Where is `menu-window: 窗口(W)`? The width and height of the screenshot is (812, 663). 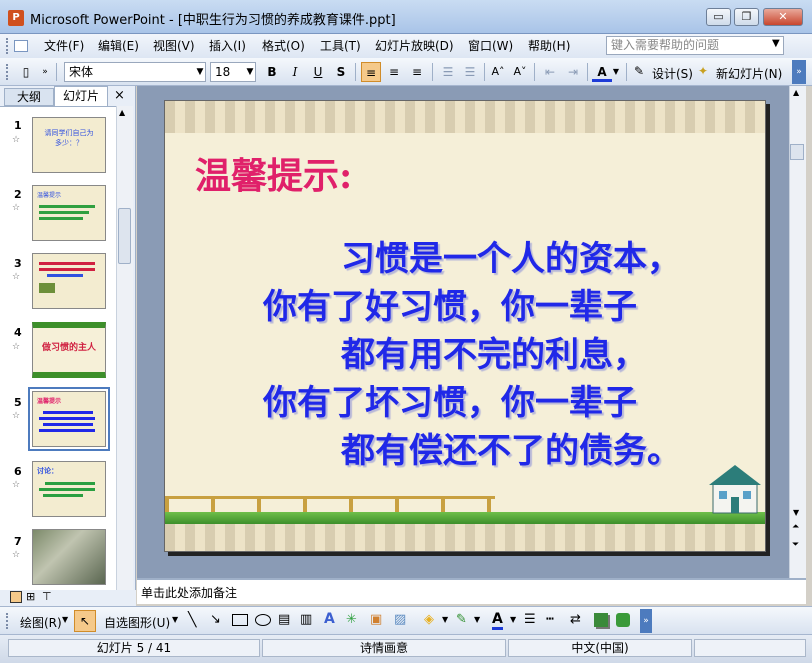 menu-window: 窗口(W) is located at coordinates (490, 46).